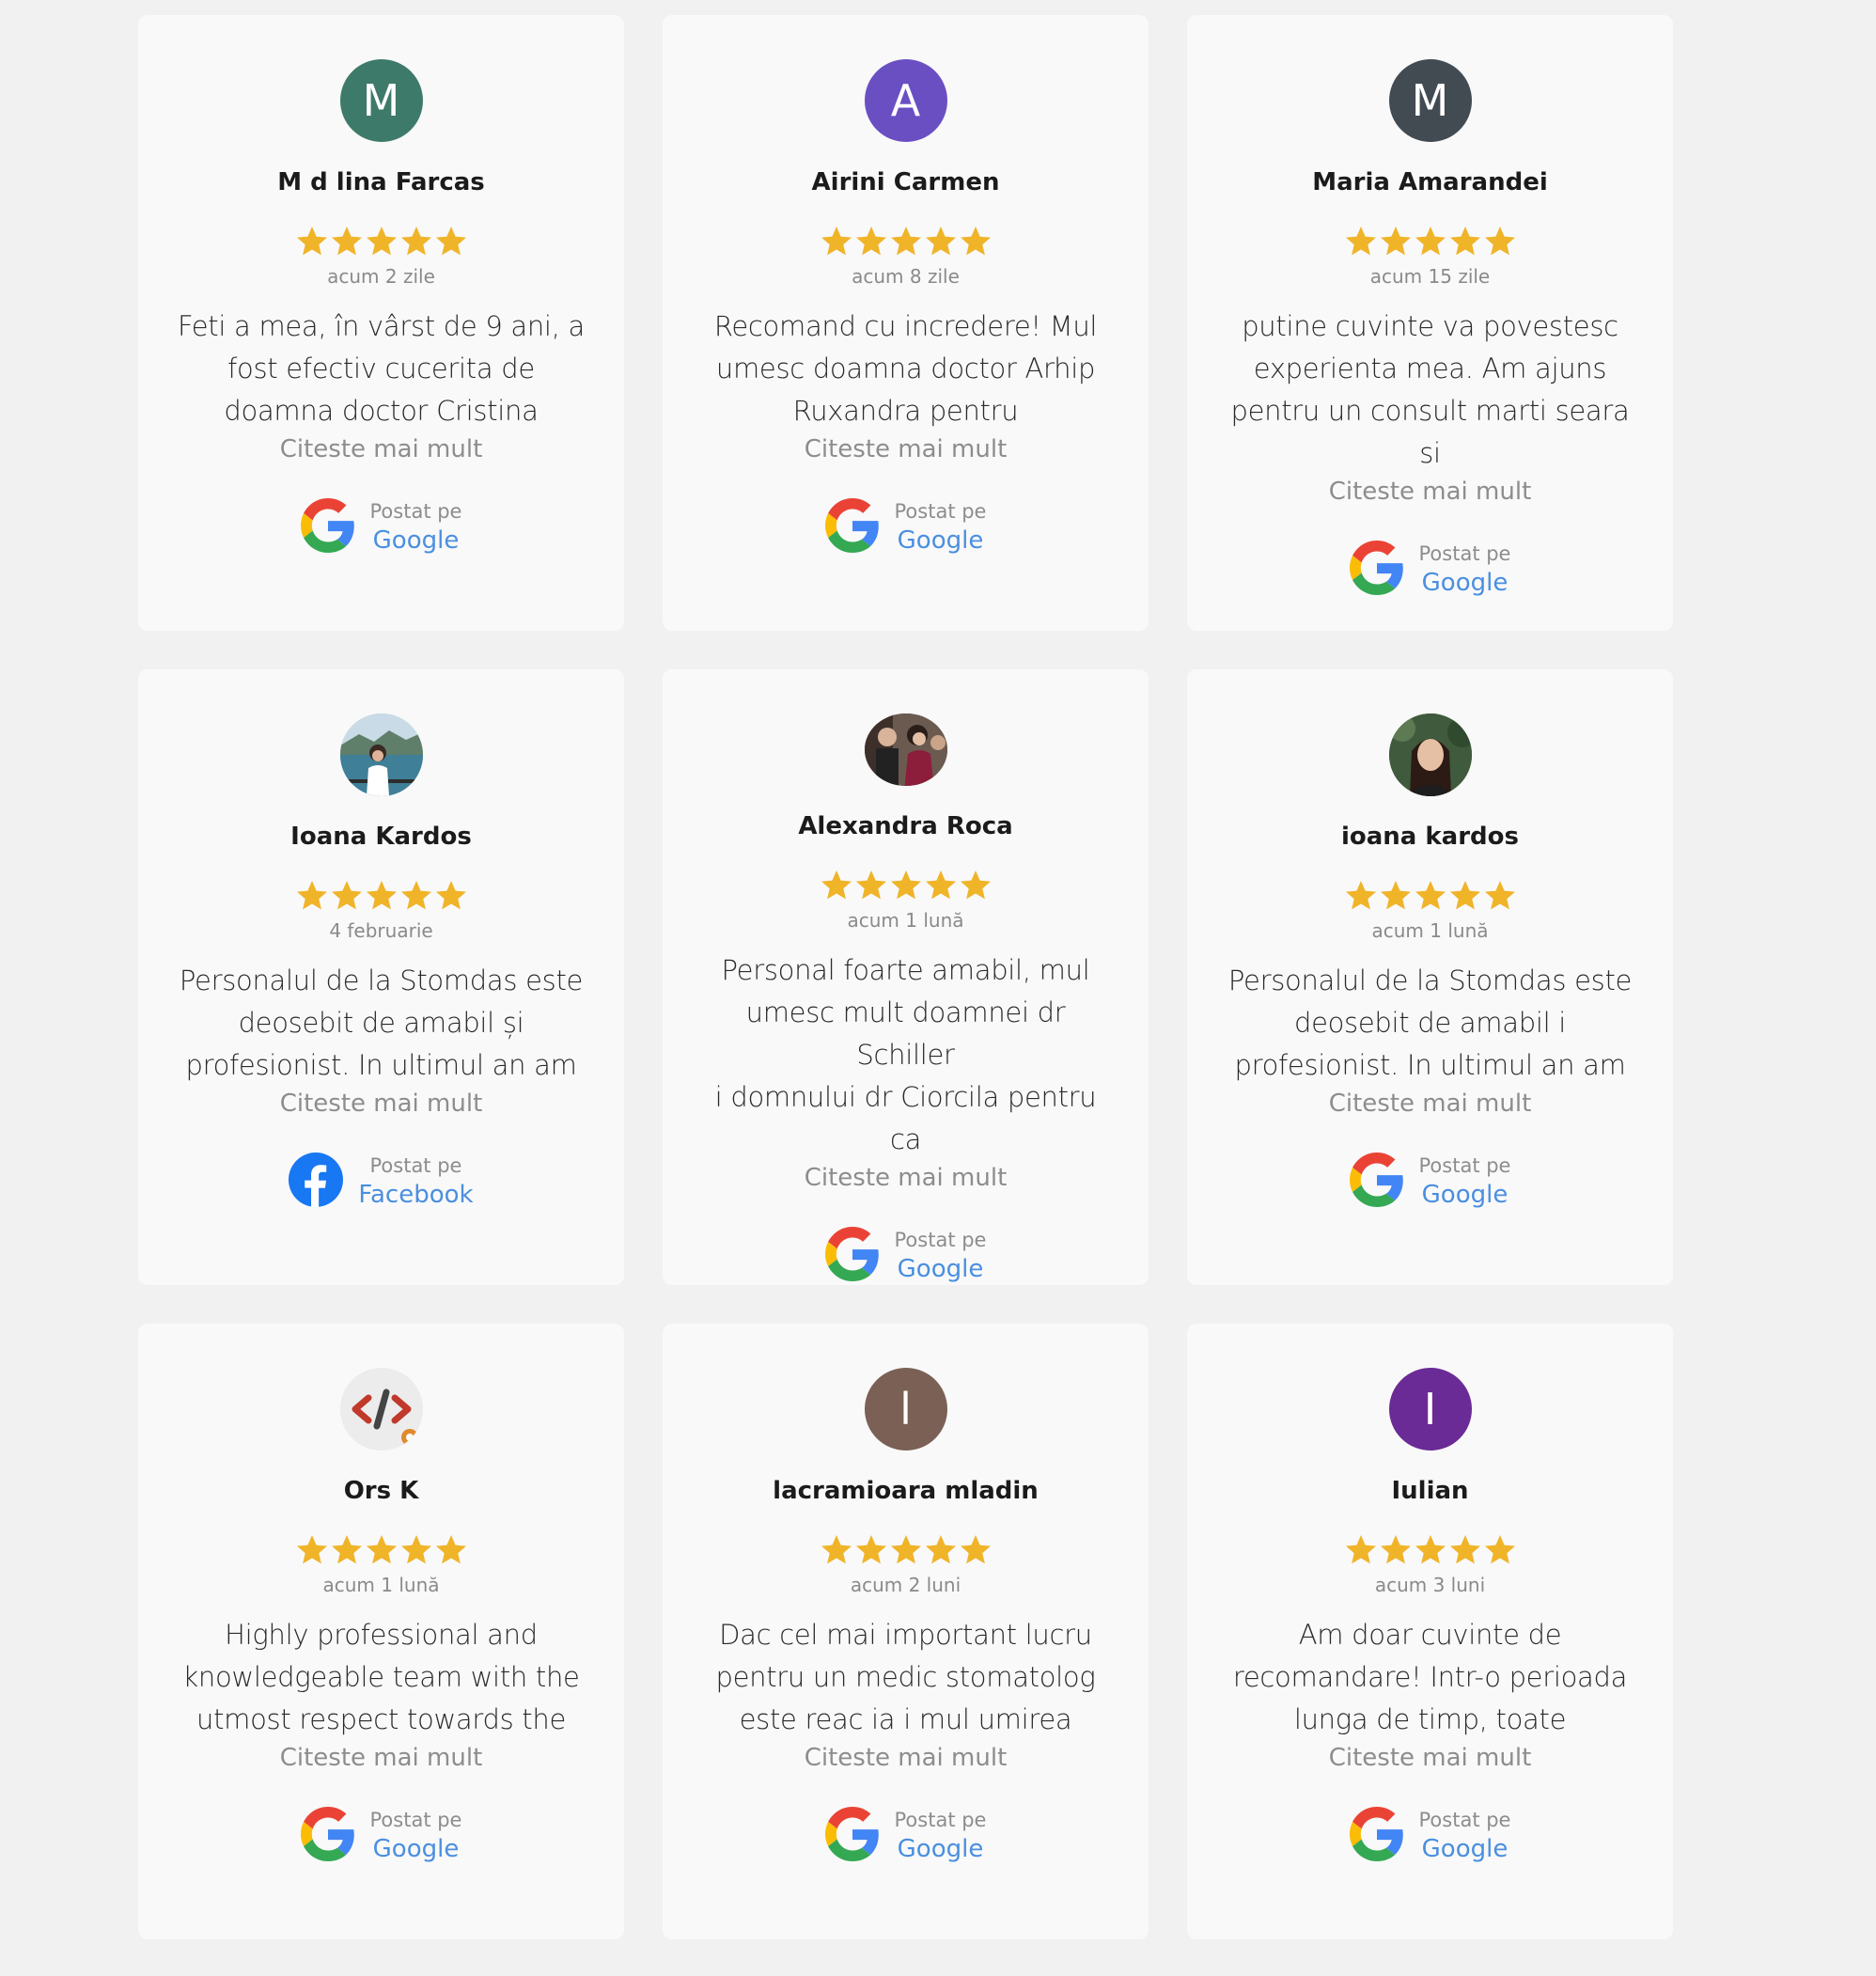 The image size is (1876, 1976). Describe the element at coordinates (906, 750) in the screenshot. I see `profile-photo-icon` at that location.